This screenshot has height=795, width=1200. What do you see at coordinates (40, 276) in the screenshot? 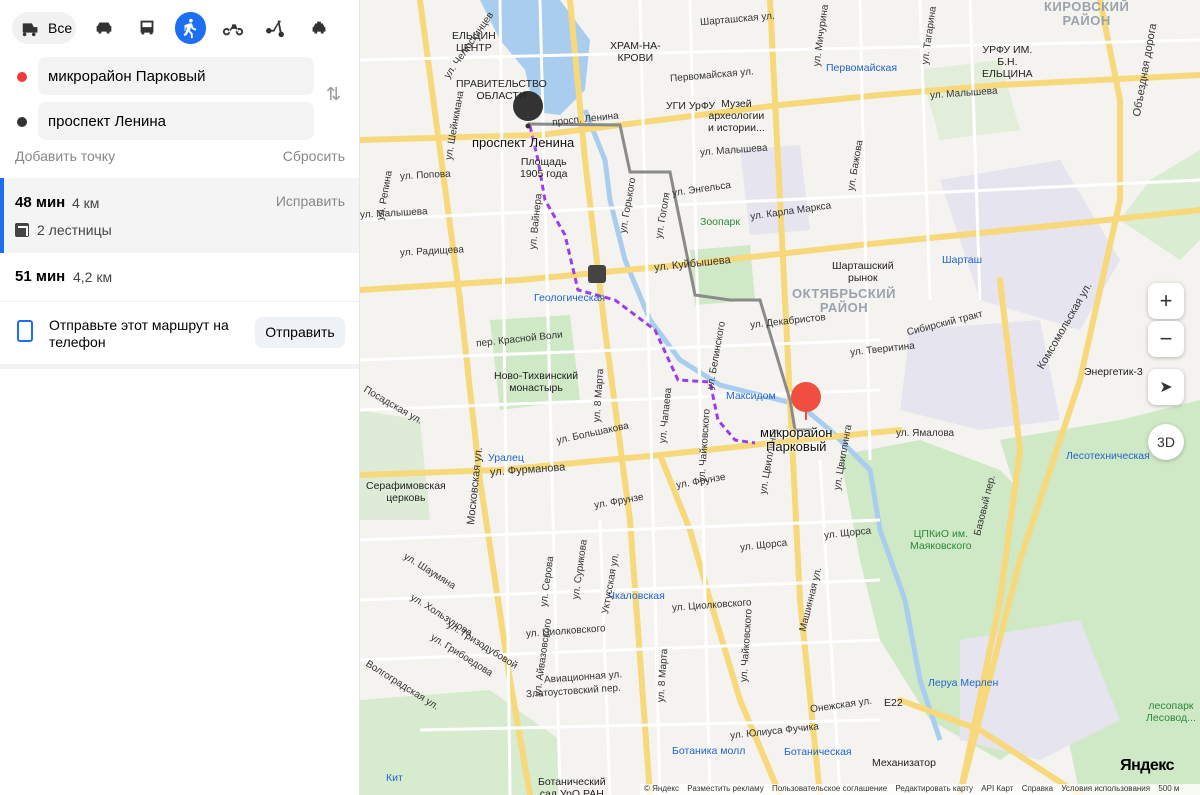
I see `route-2-time: 51 мин` at bounding box center [40, 276].